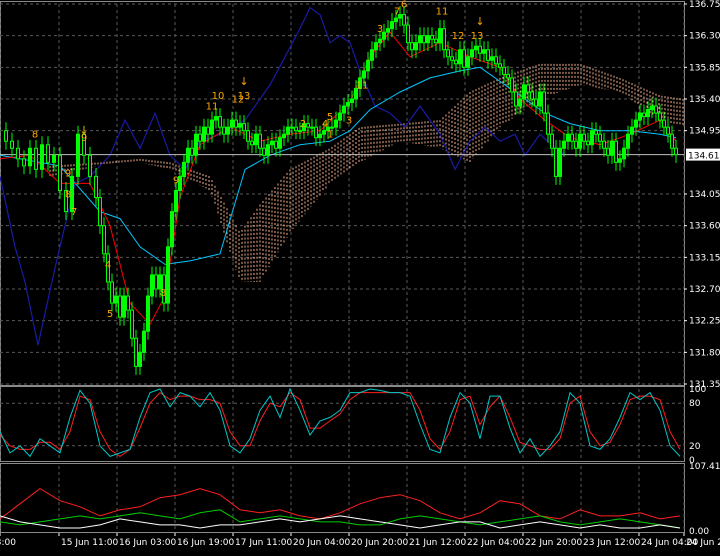 Image resolution: width=720 pixels, height=556 pixels. I want to click on time-tick-label: 15 Jun 11:00, so click(89, 543).